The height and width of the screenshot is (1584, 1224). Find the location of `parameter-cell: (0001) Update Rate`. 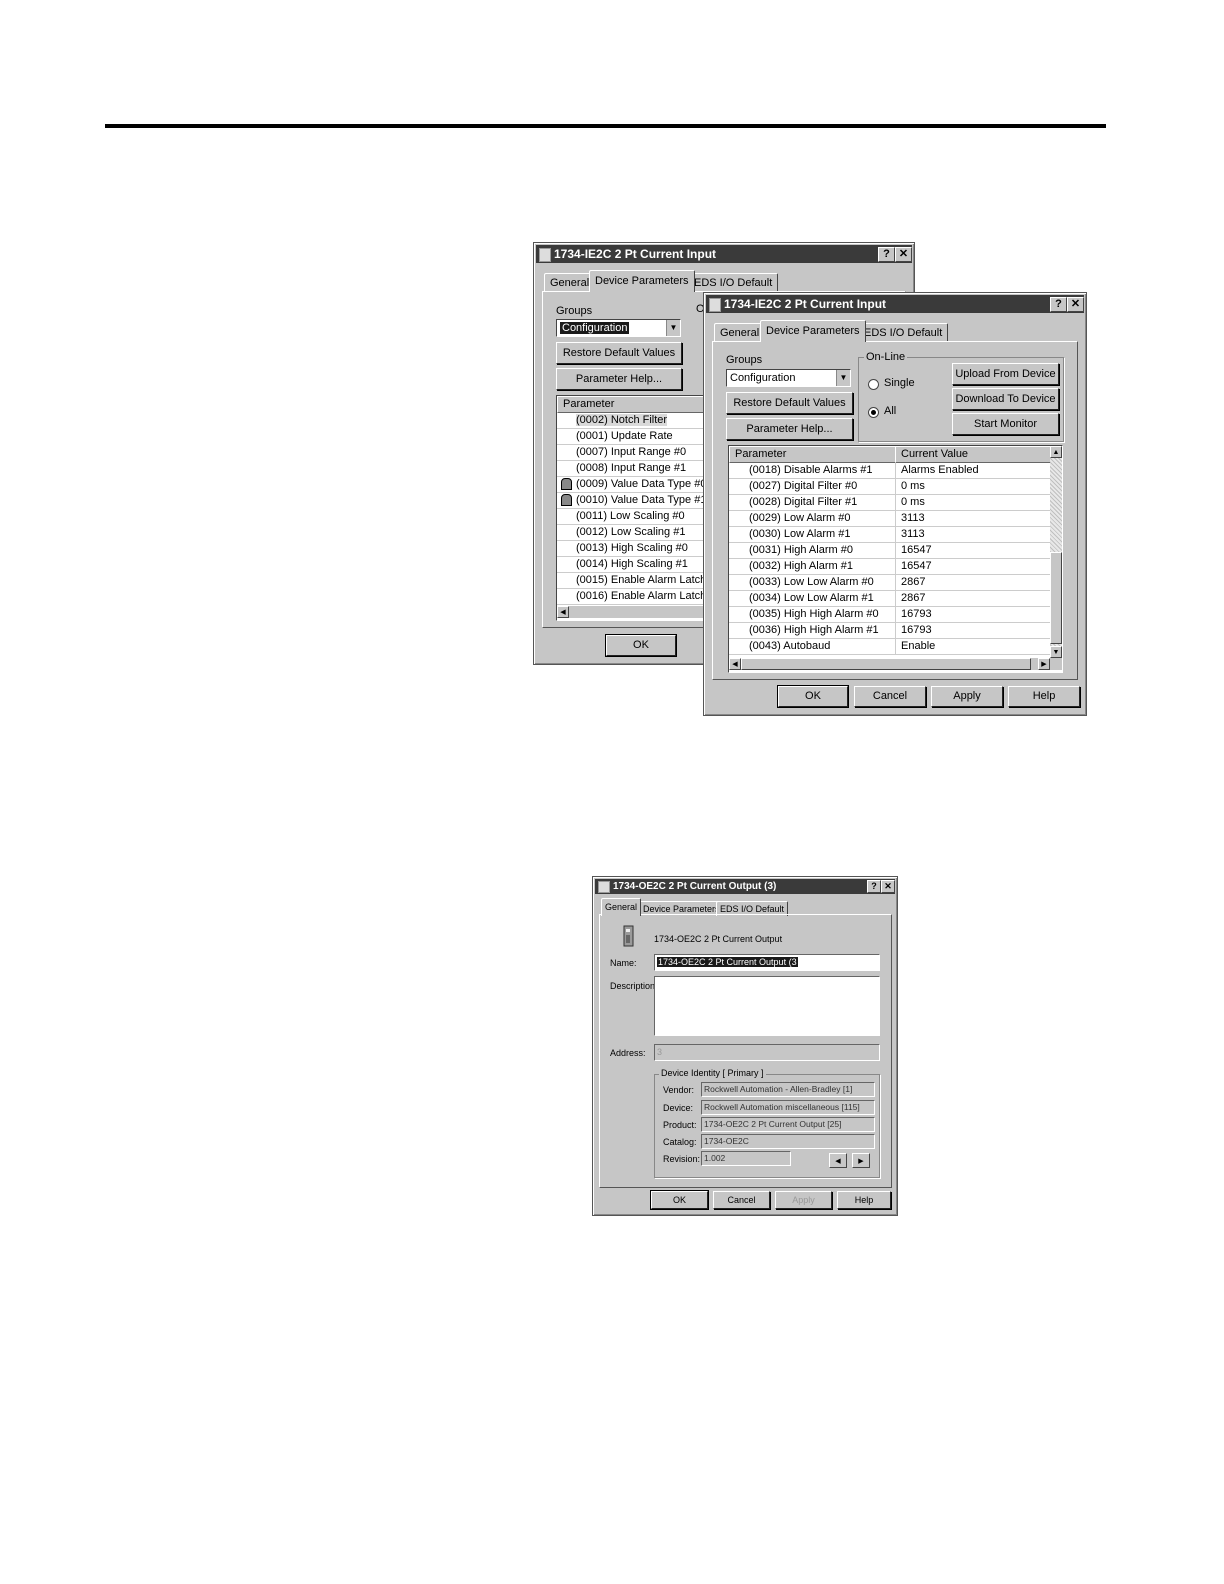

parameter-cell: (0001) Update Rate is located at coordinates (633, 436).